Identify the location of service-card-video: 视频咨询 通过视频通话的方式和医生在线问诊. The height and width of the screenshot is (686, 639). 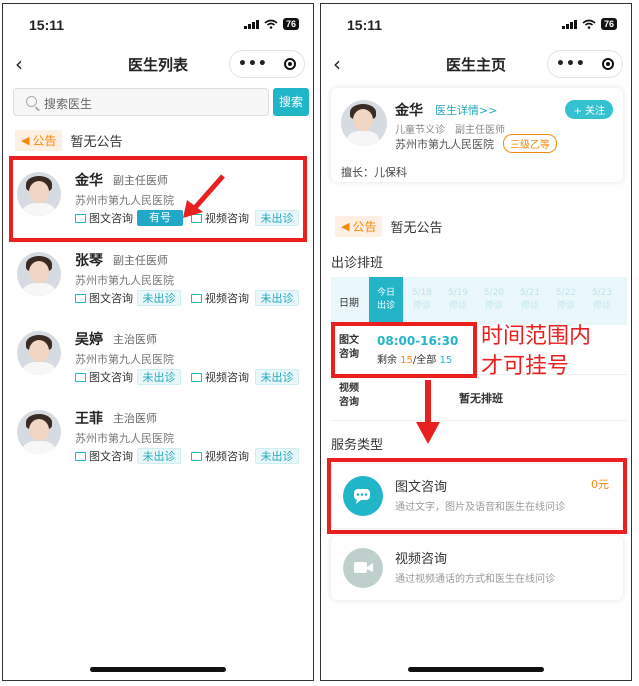
(477, 568).